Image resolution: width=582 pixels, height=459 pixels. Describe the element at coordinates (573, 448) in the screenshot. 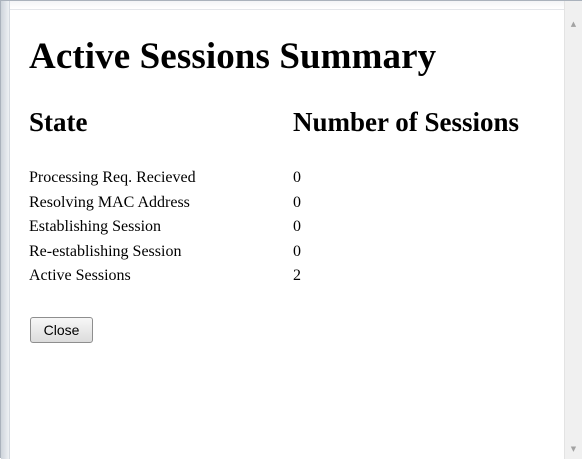

I see `arrow-down-icon: ▼` at that location.